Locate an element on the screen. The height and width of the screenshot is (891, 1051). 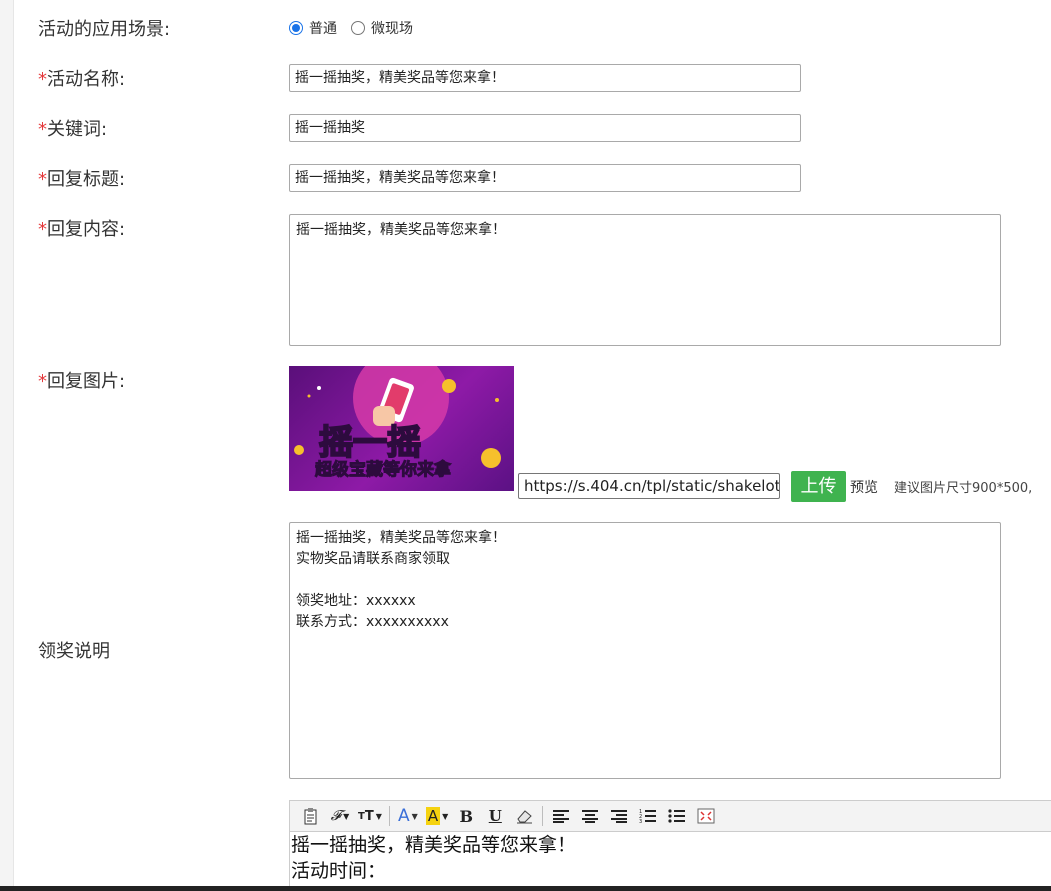
rich-editor-body: 摇一摇抽奖，精美奖品等您来拿！ 活动时间： is located at coordinates (670, 861).